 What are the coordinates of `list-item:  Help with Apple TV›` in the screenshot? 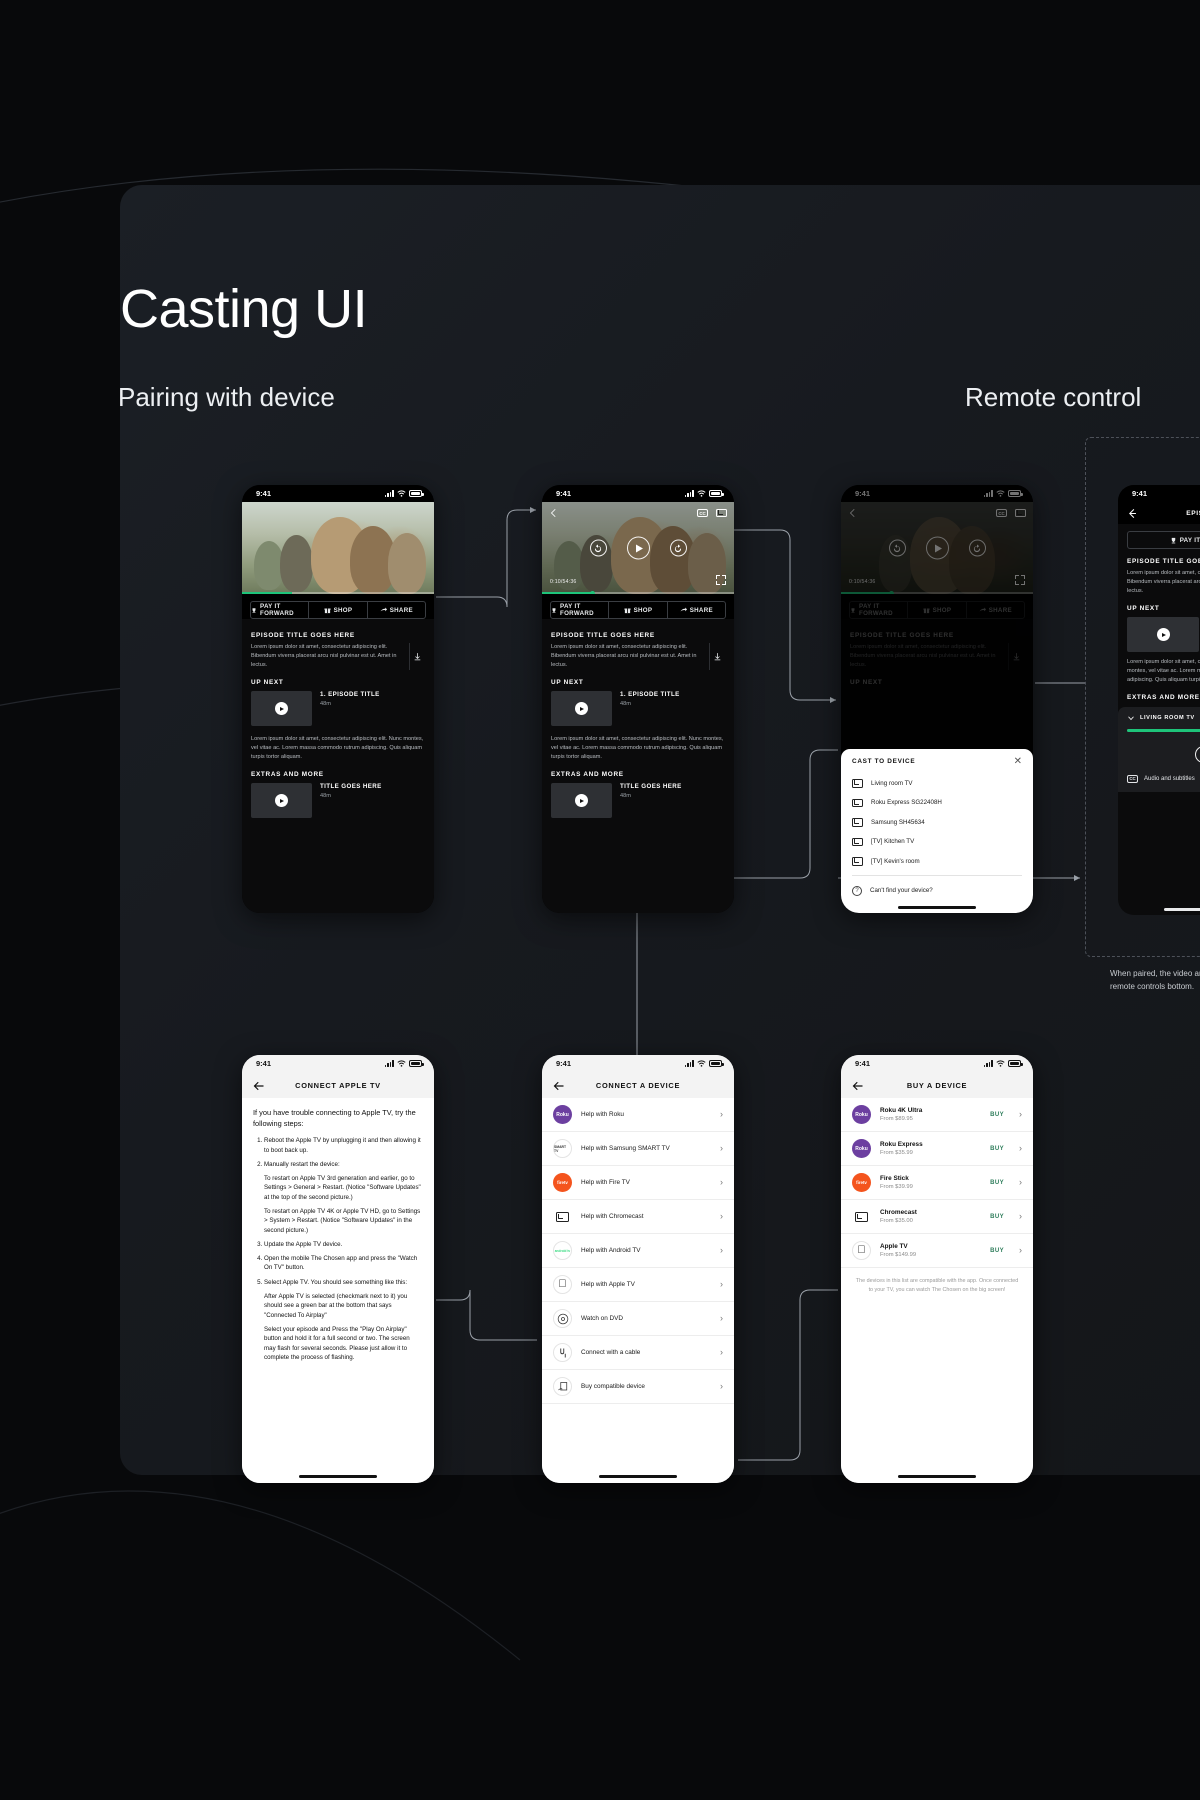 It's located at (638, 1285).